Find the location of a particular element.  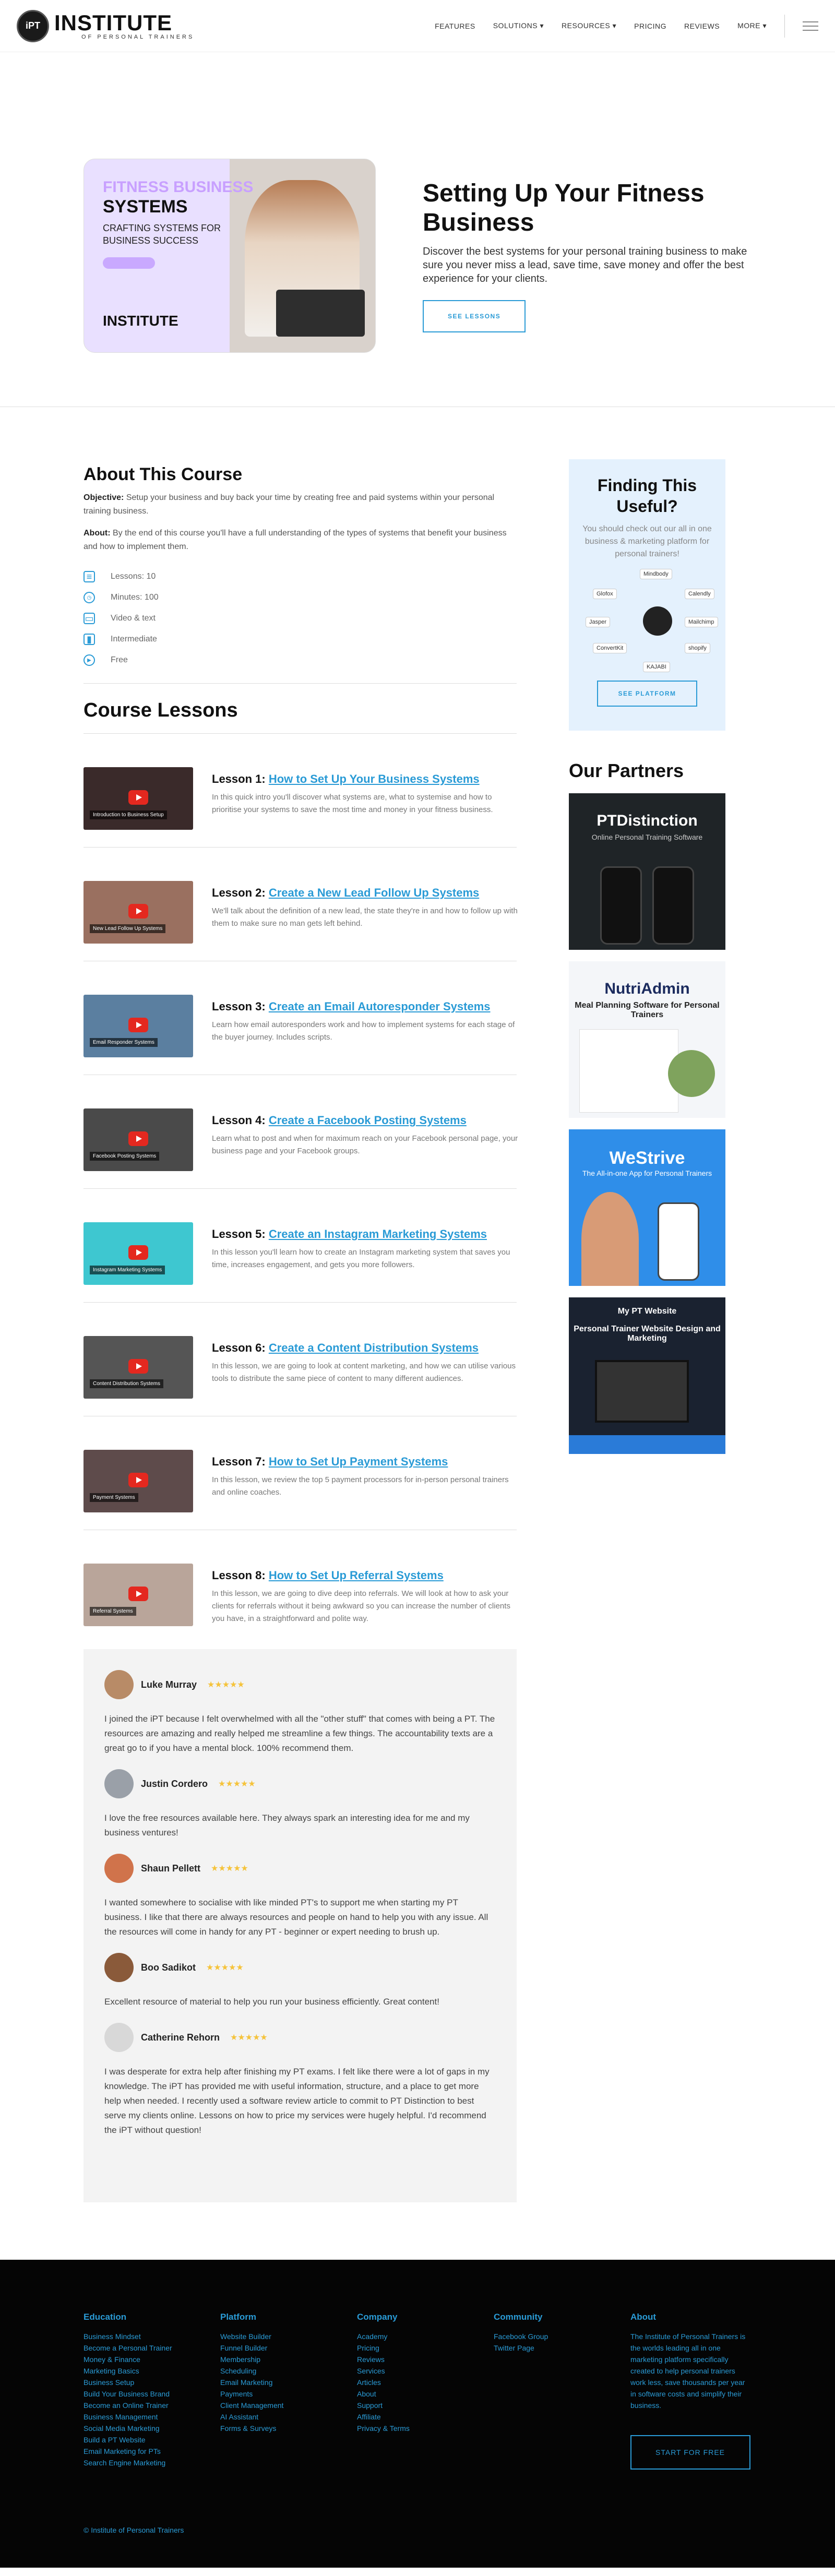

footer-link: Build Your Business Brand is located at coordinates (152, 2394).